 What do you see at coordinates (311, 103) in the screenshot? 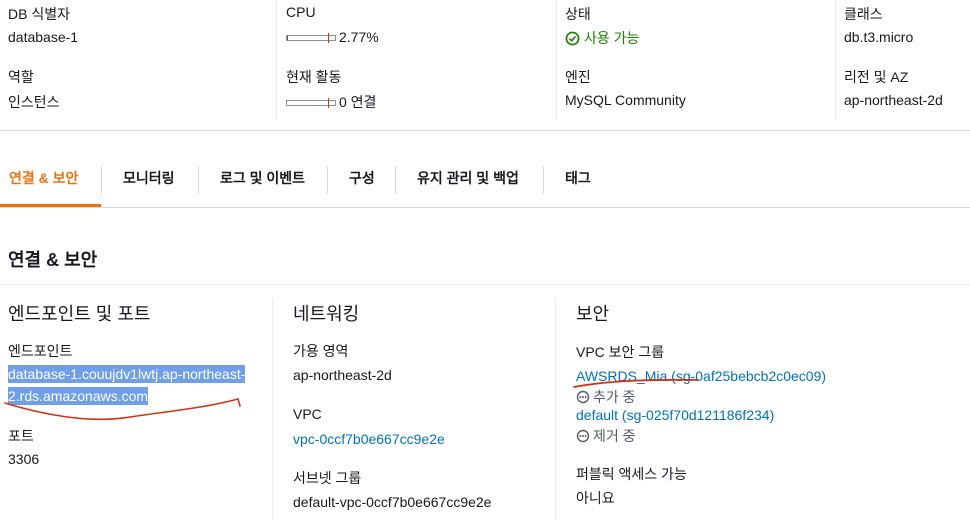
I see `connections-meter` at bounding box center [311, 103].